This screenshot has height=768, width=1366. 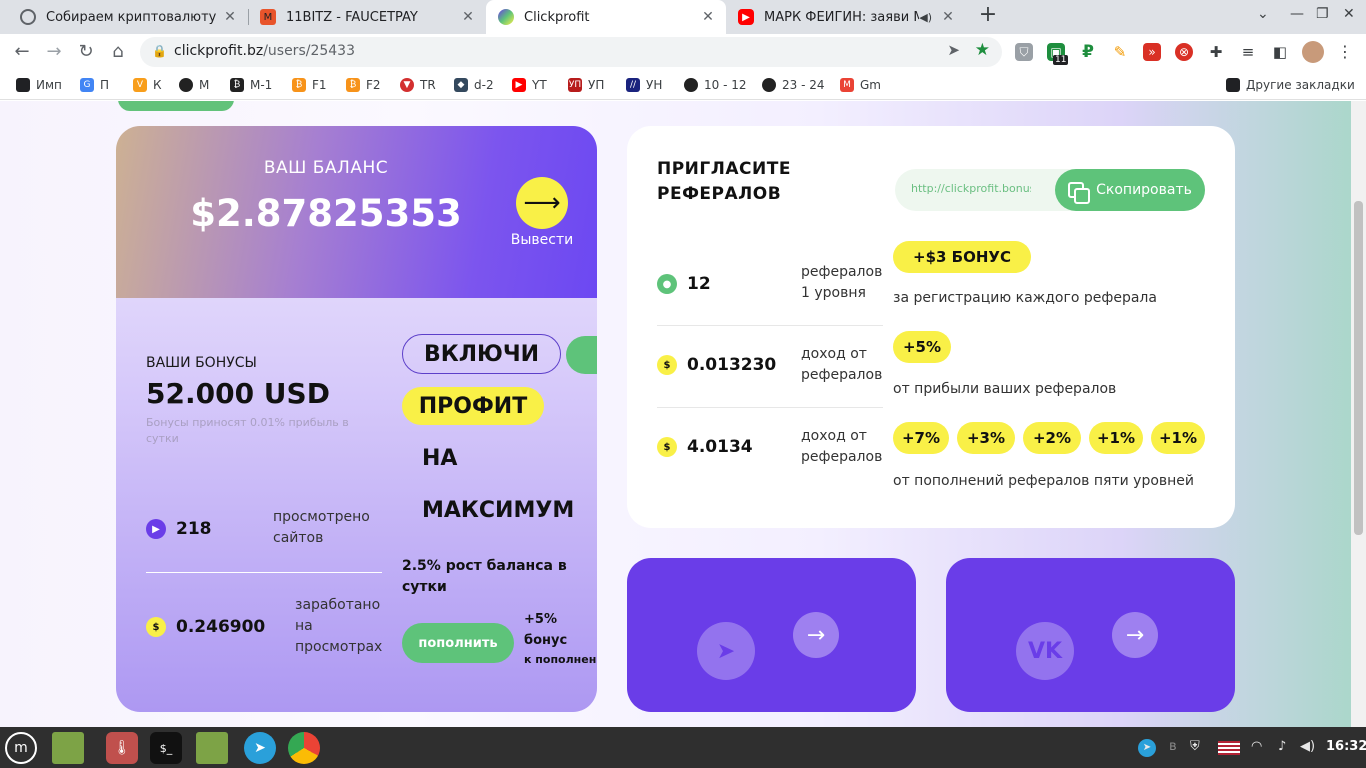 I want to click on block-extension-icon: ⊗, so click(x=1184, y=52).